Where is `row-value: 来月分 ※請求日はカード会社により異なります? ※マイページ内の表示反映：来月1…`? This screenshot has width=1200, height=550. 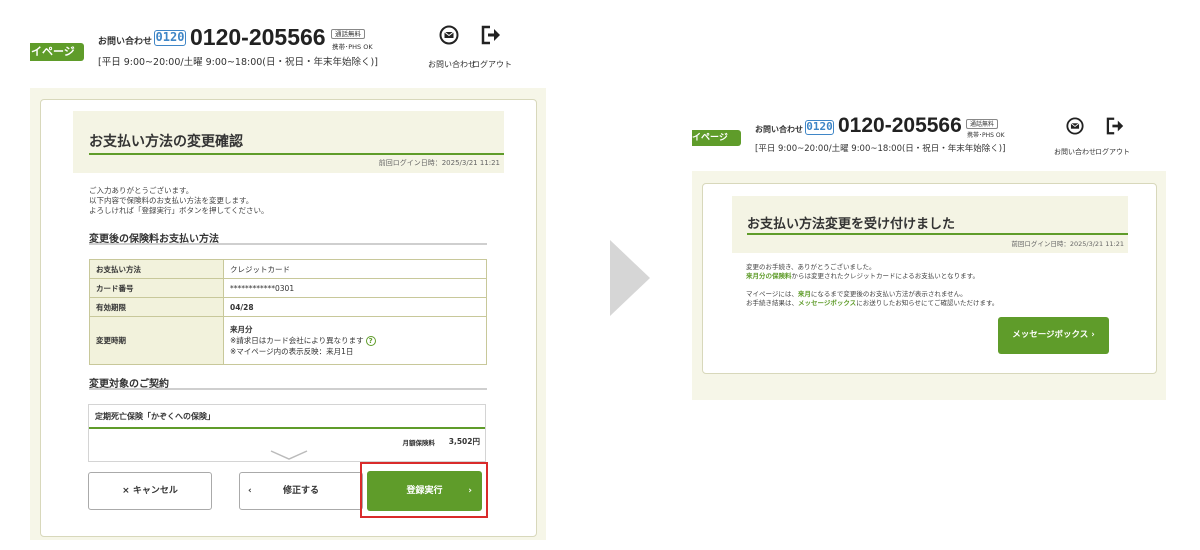 row-value: 来月分 ※請求日はカード会社により異なります? ※マイページ内の表示反映：来月1… is located at coordinates (355, 340).